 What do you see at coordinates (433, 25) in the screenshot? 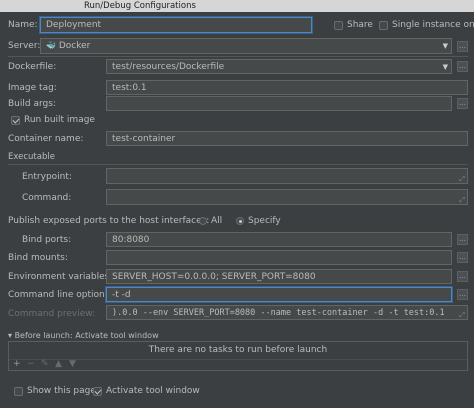
I see `single-instance-label: Single instance only` at bounding box center [433, 25].